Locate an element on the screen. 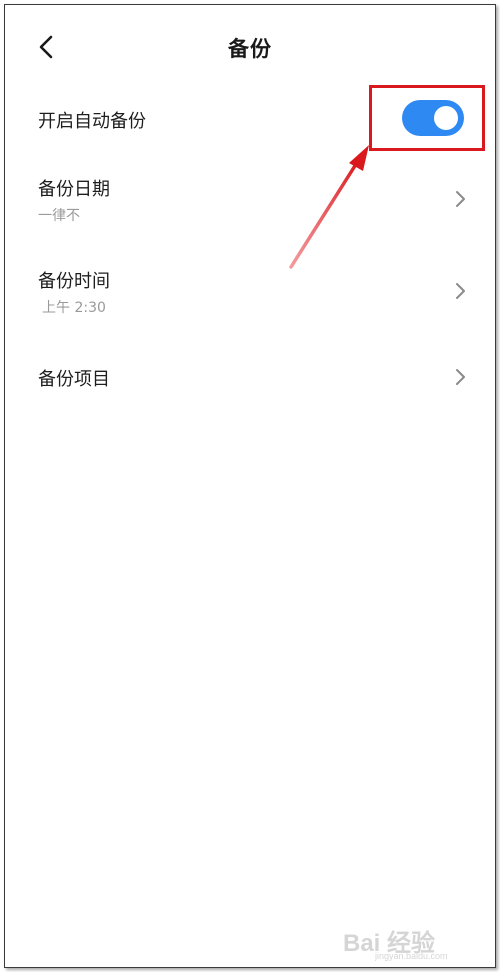 The height and width of the screenshot is (972, 500). backup-time-label: 备份时间 is located at coordinates (74, 281).